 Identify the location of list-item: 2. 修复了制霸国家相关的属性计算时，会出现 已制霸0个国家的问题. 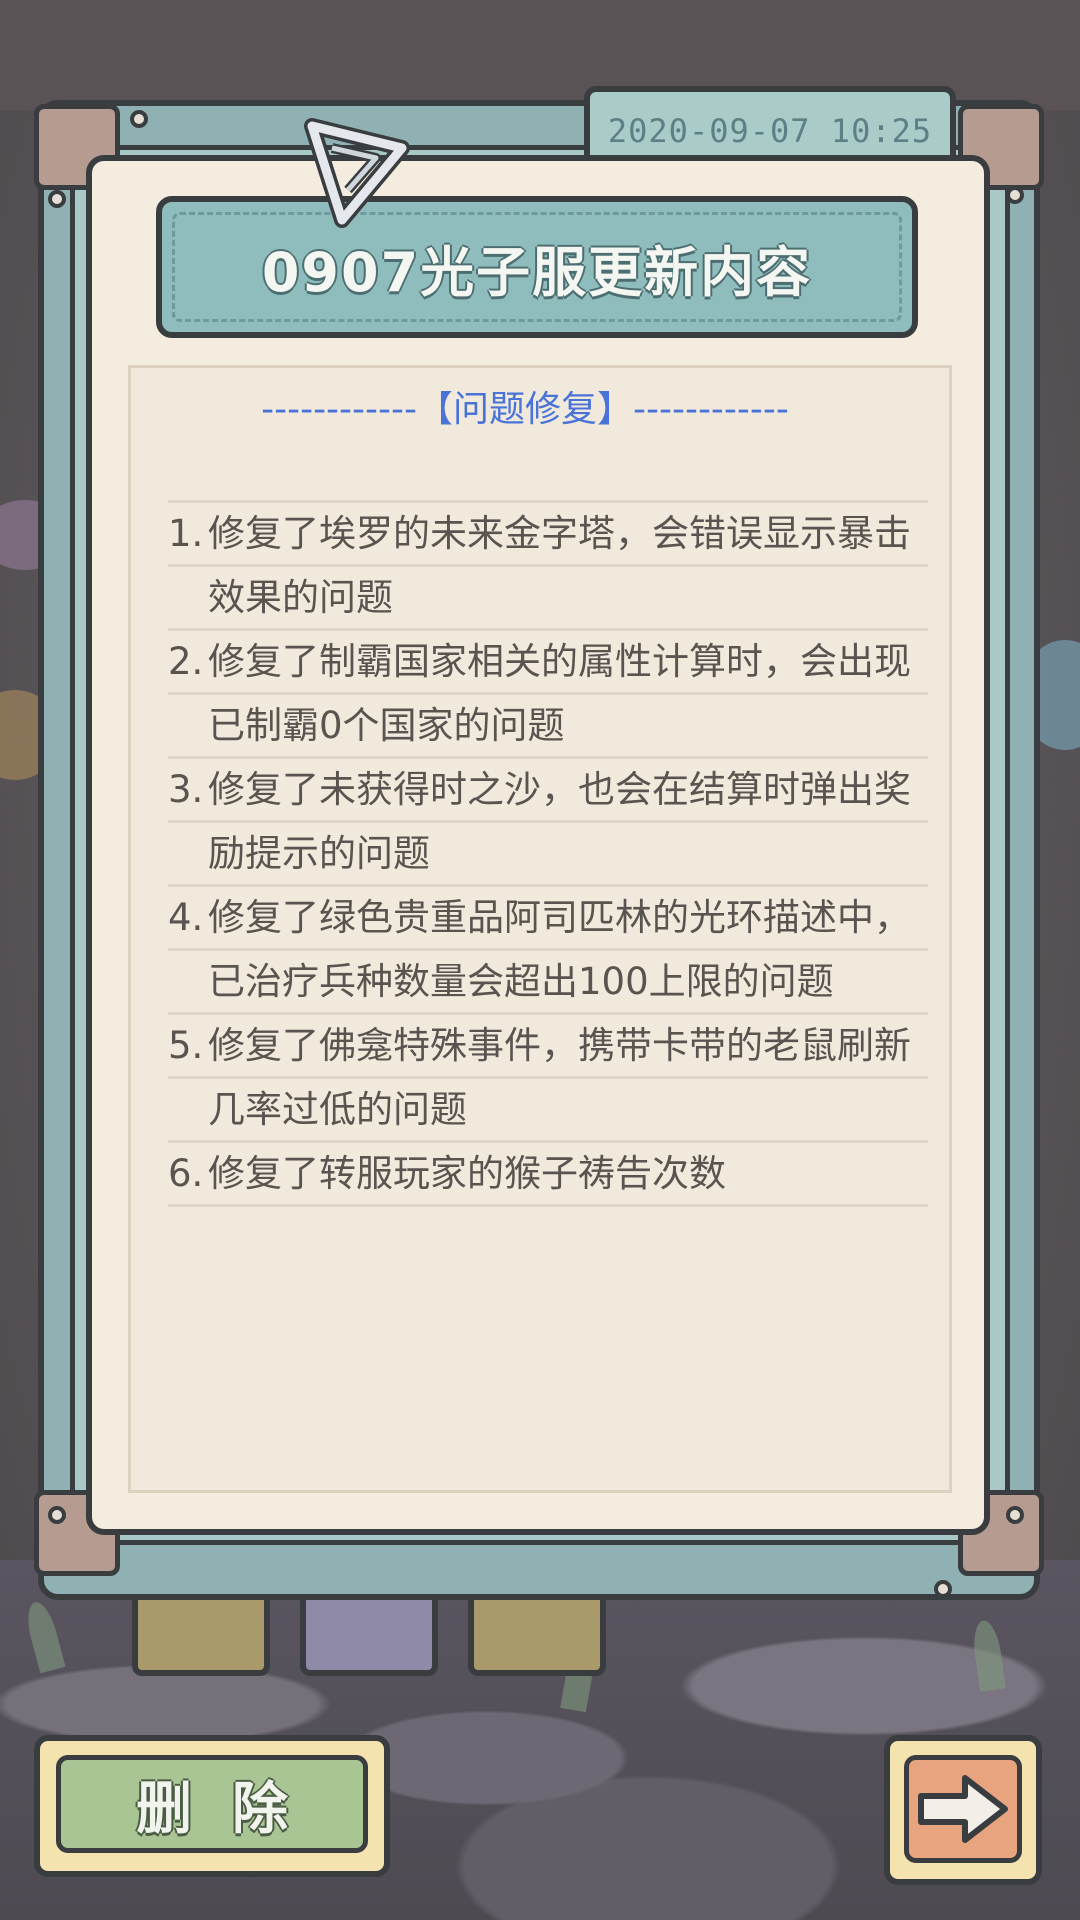
(548, 695).